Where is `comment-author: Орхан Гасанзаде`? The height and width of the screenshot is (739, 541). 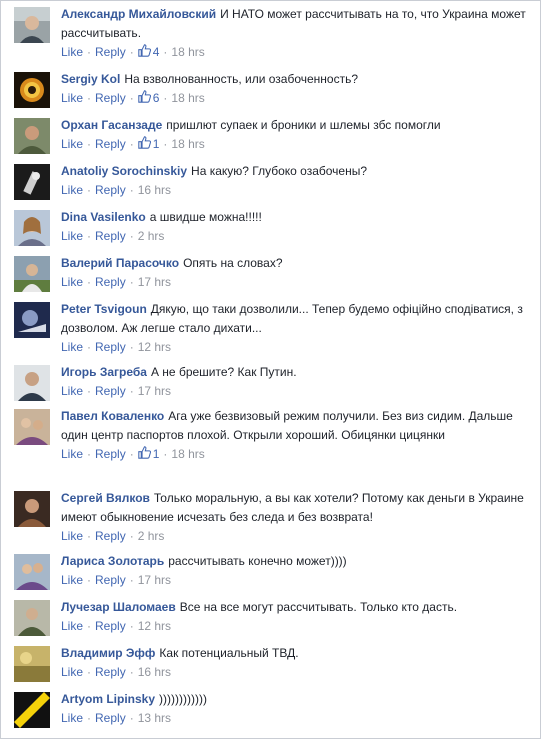
comment-author: Орхан Гасанзаде is located at coordinates (111, 125).